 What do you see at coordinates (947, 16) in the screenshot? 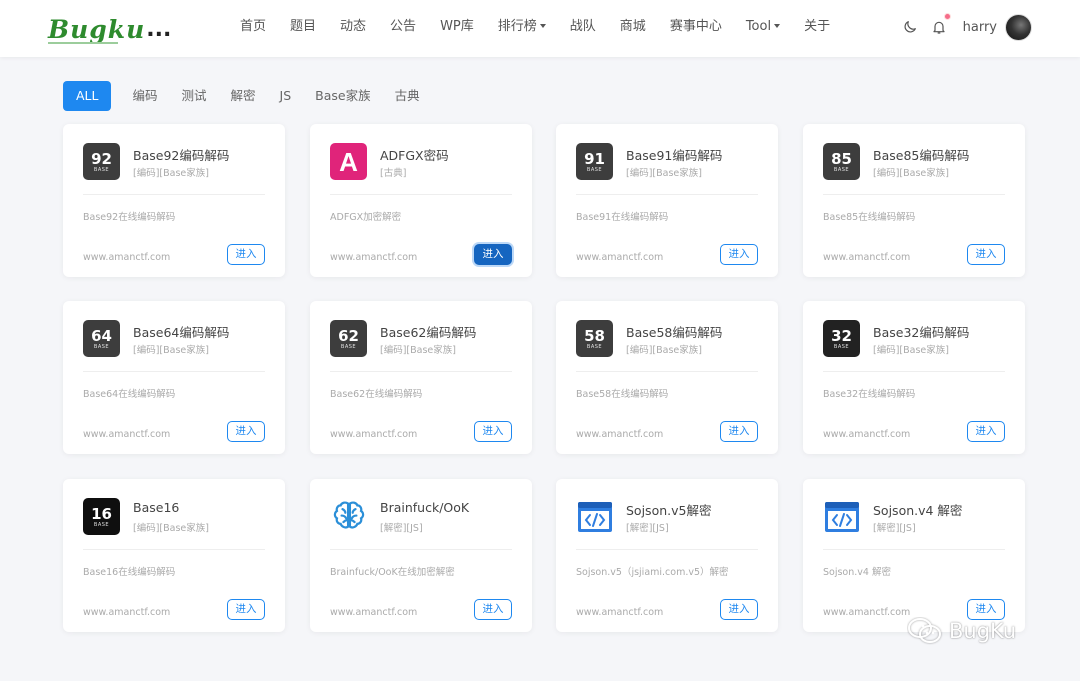
I see `notification-dot` at bounding box center [947, 16].